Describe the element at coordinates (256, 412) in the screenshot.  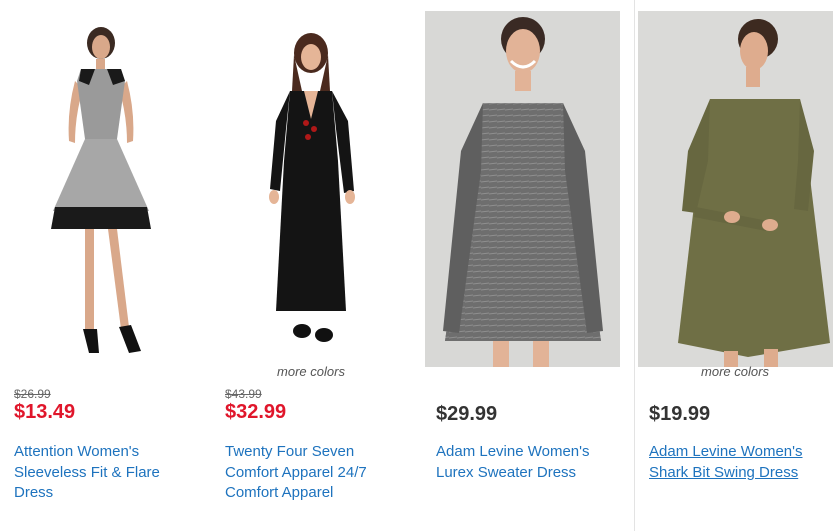
I see `sale-price: $32.99` at that location.